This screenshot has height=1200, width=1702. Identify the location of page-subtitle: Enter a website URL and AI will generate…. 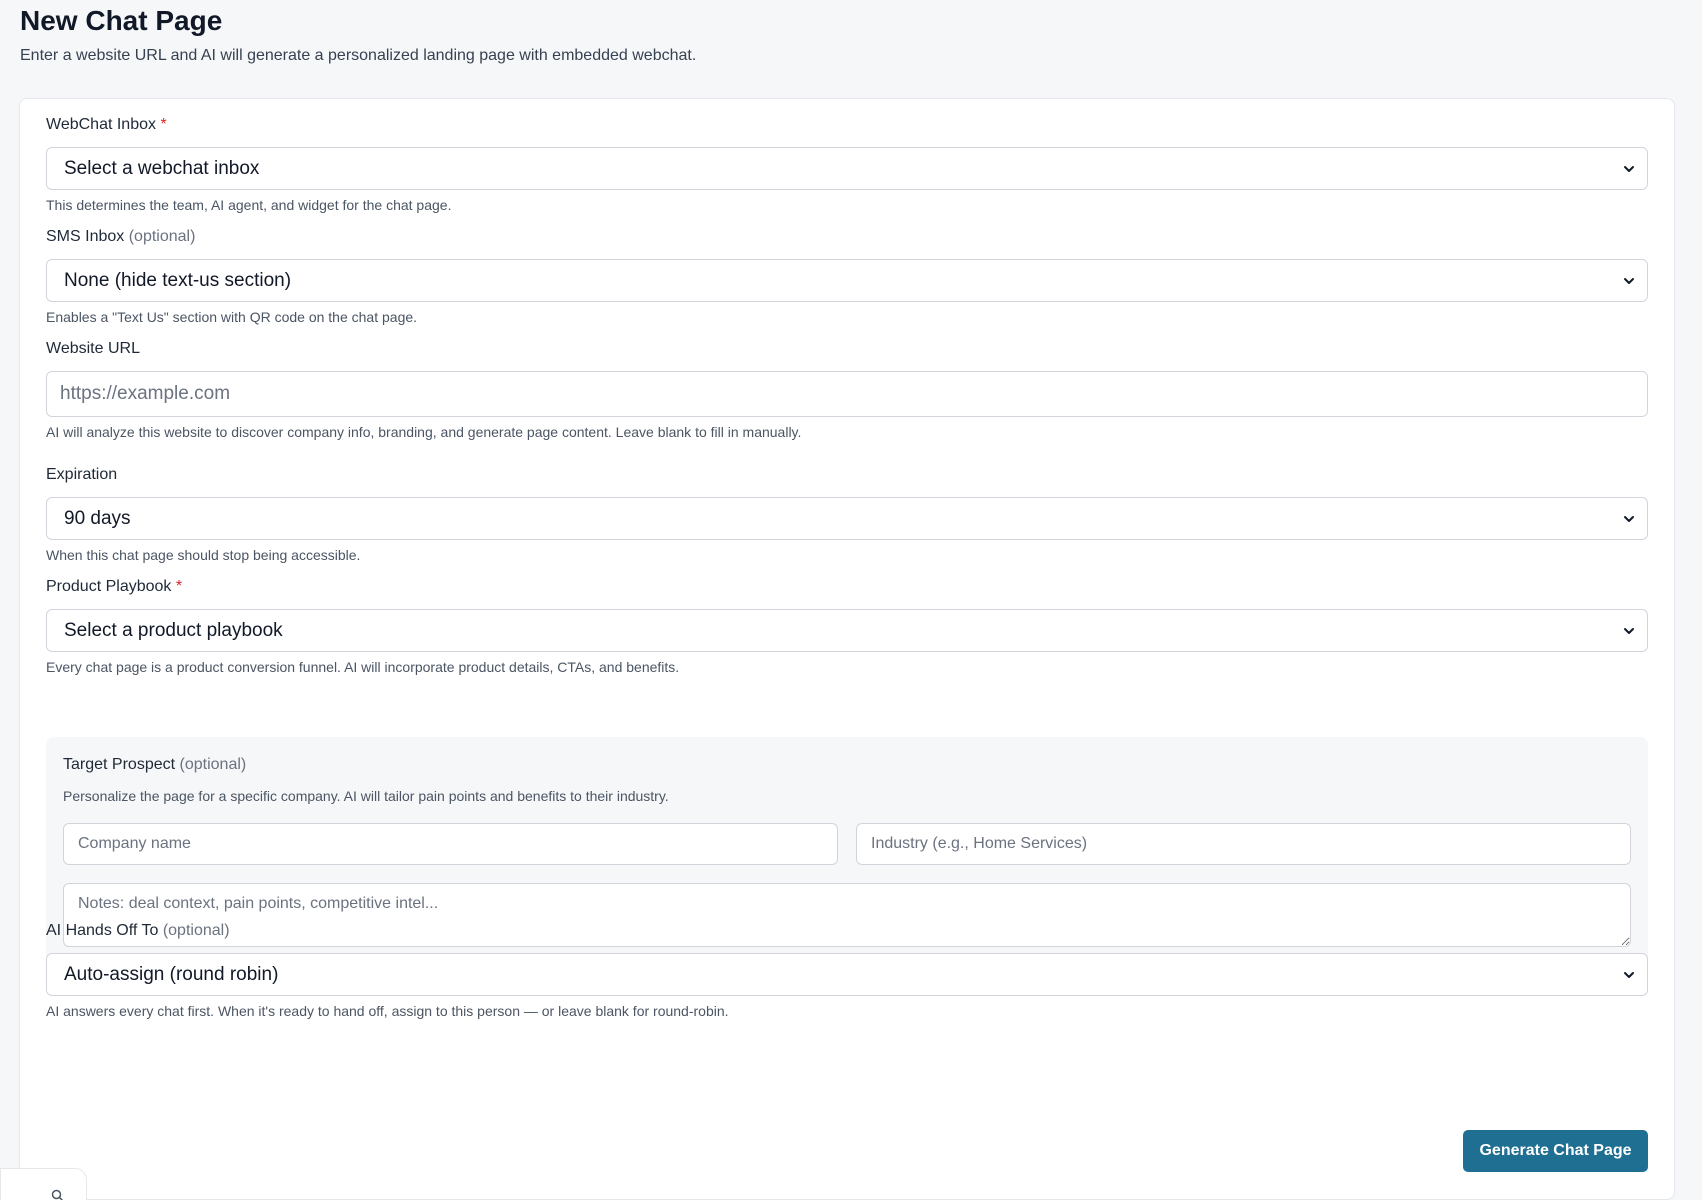
(358, 55).